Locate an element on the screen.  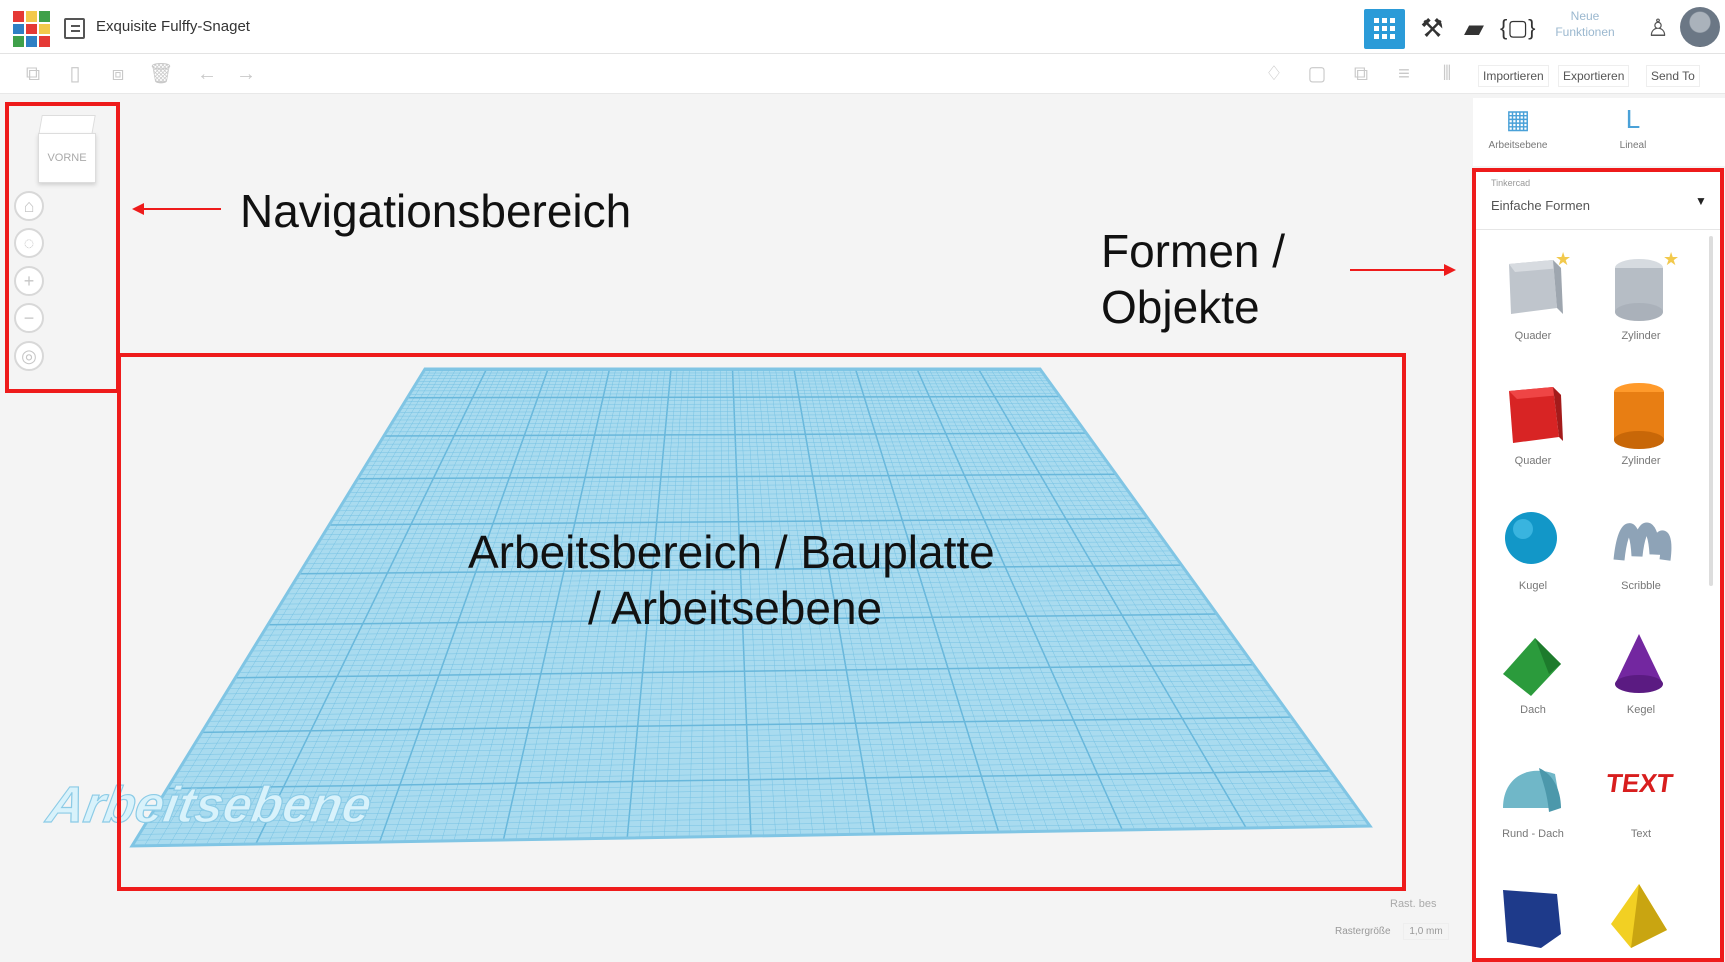
shapes-annotation-line-1: Formen / is located at coordinates (1193, 251).